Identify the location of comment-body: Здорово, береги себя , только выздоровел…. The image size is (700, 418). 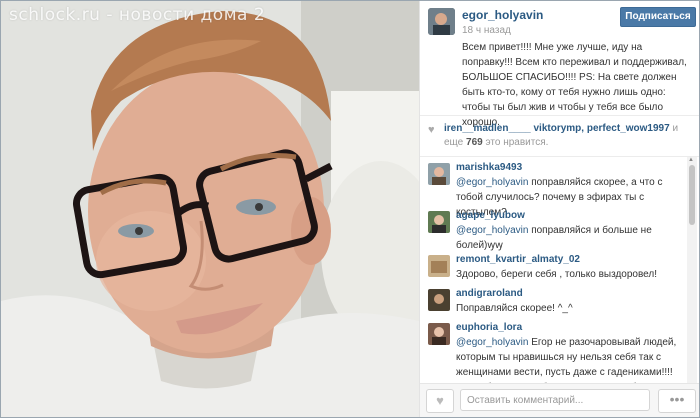
(557, 274).